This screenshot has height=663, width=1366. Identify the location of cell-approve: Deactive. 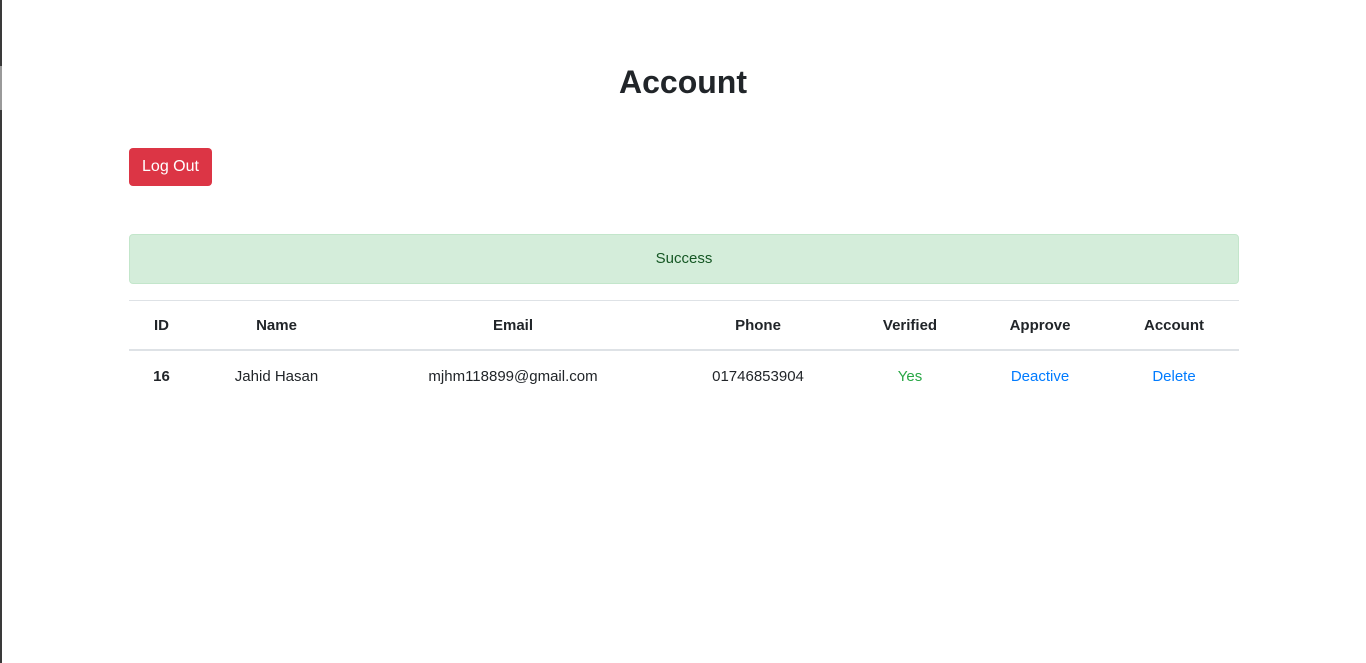
(1040, 375).